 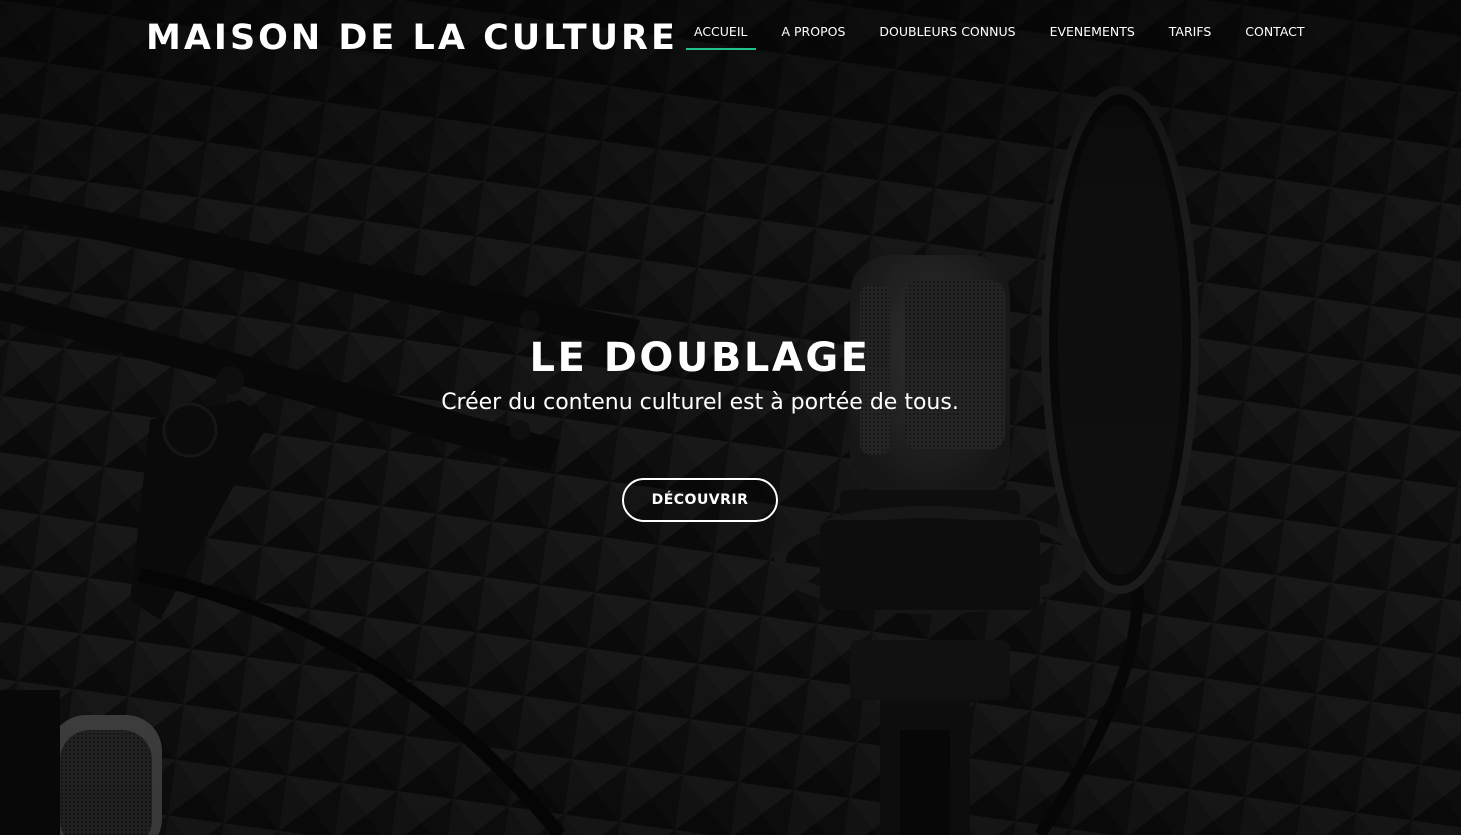 I want to click on nav-item-tarifs: TARIFS, so click(x=1190, y=34).